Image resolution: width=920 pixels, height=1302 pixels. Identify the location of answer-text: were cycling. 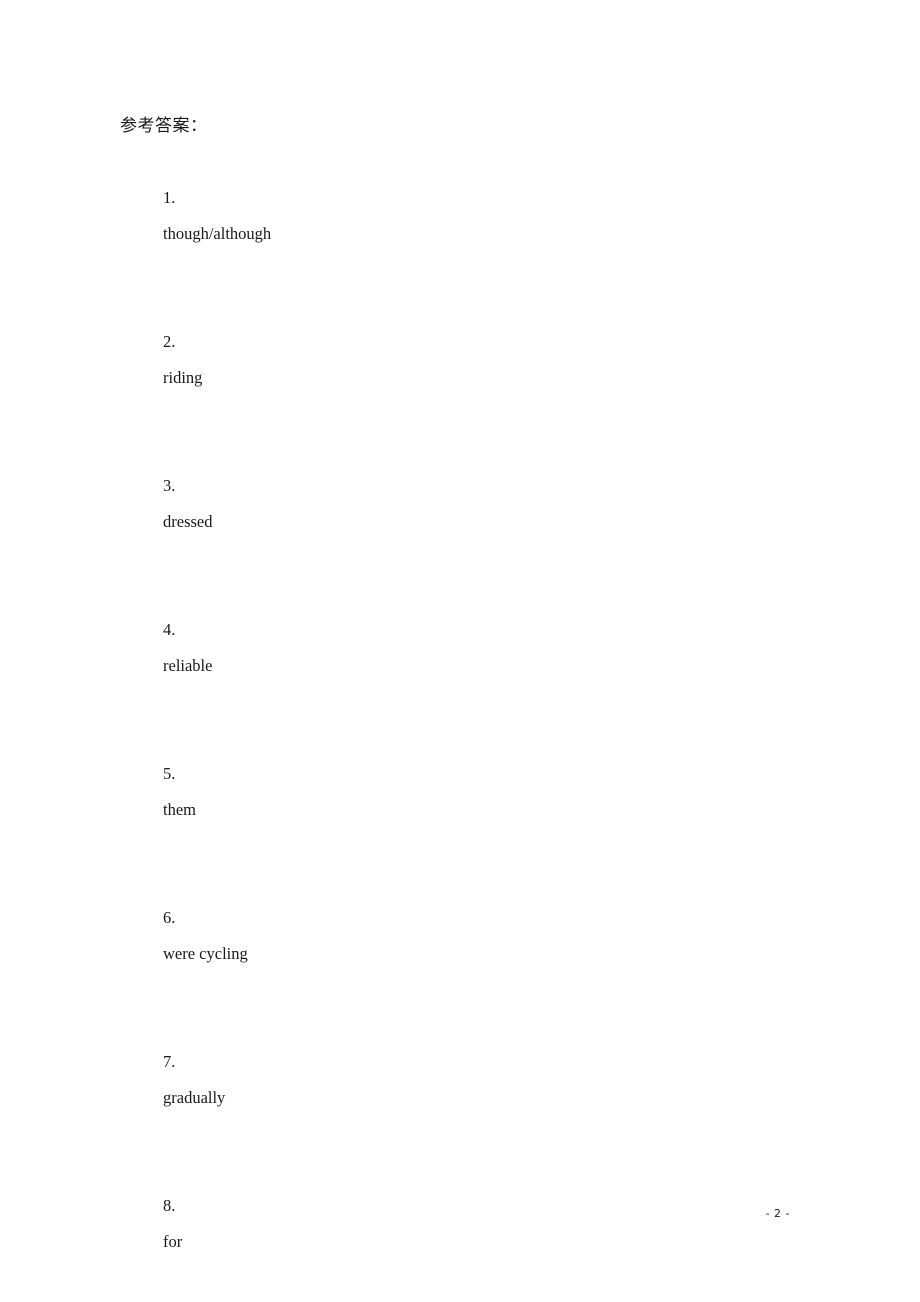
(205, 953).